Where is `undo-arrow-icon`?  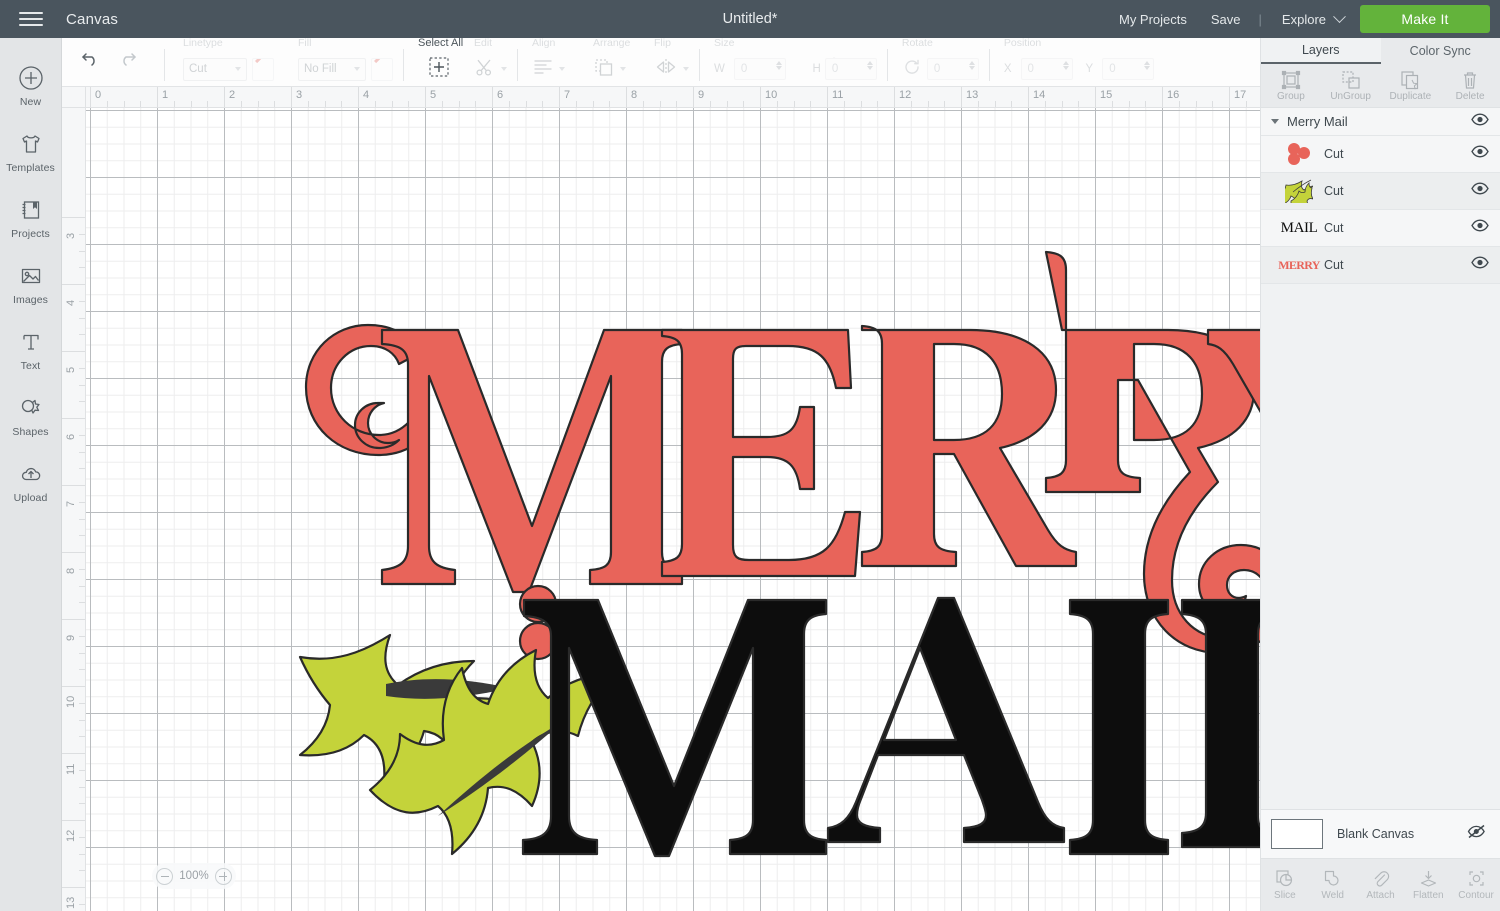
undo-arrow-icon is located at coordinates (91, 59).